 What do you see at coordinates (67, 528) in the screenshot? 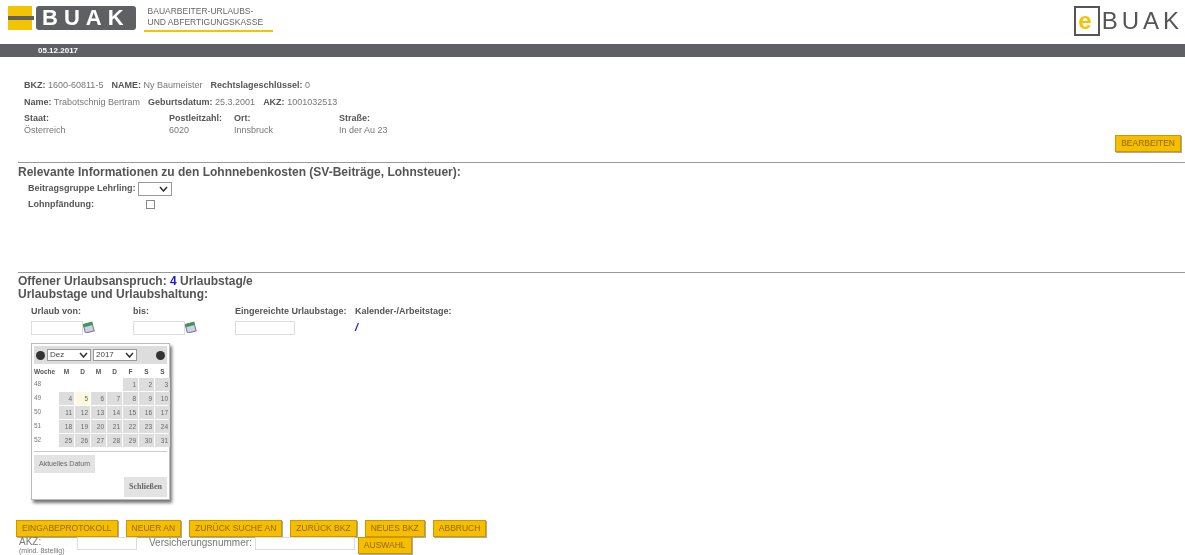
I see `action-button: EINGABEPROTOKOLL` at bounding box center [67, 528].